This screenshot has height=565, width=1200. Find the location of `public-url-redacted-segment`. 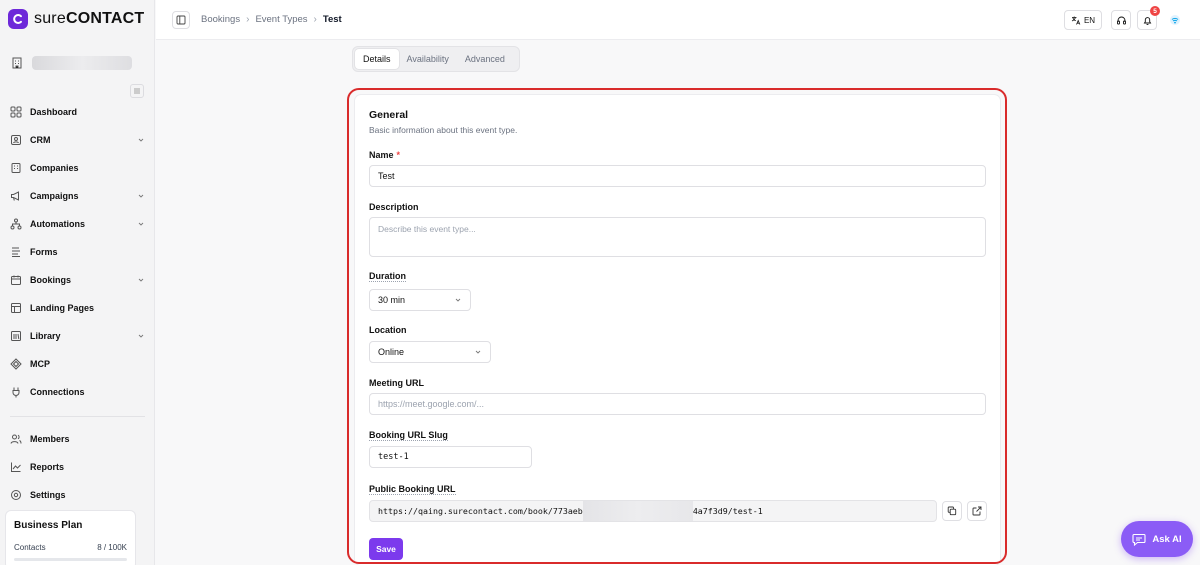

public-url-redacted-segment is located at coordinates (637, 511).